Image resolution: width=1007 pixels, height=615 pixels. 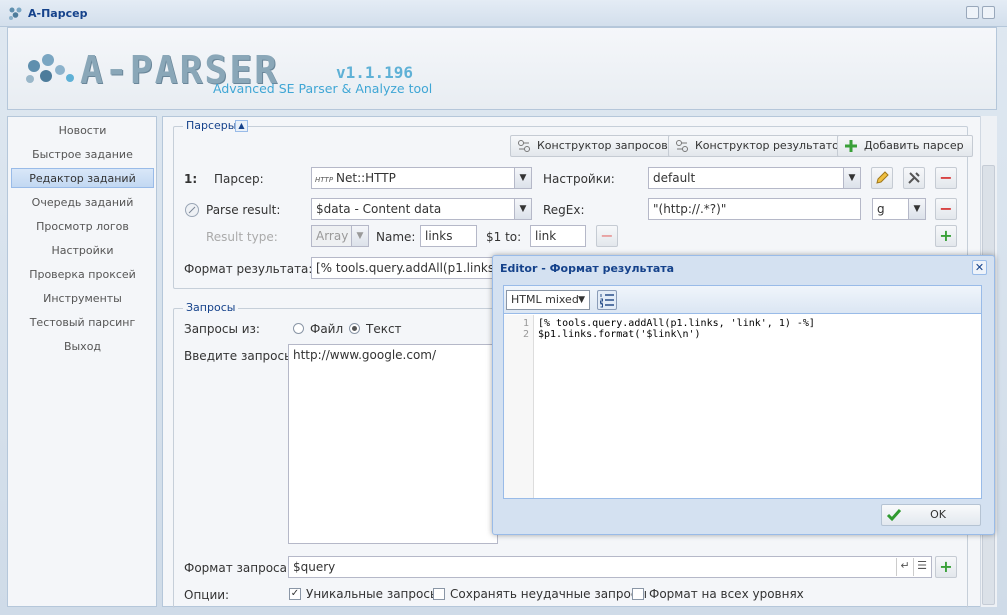 I want to click on numbered-list-icon, so click(x=607, y=301).